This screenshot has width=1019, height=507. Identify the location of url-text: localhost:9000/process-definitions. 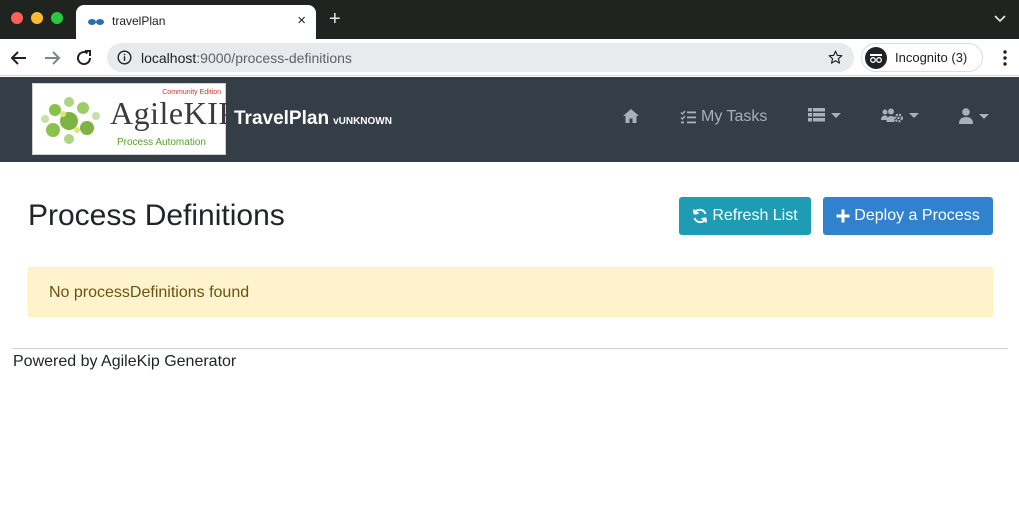
(246, 58).